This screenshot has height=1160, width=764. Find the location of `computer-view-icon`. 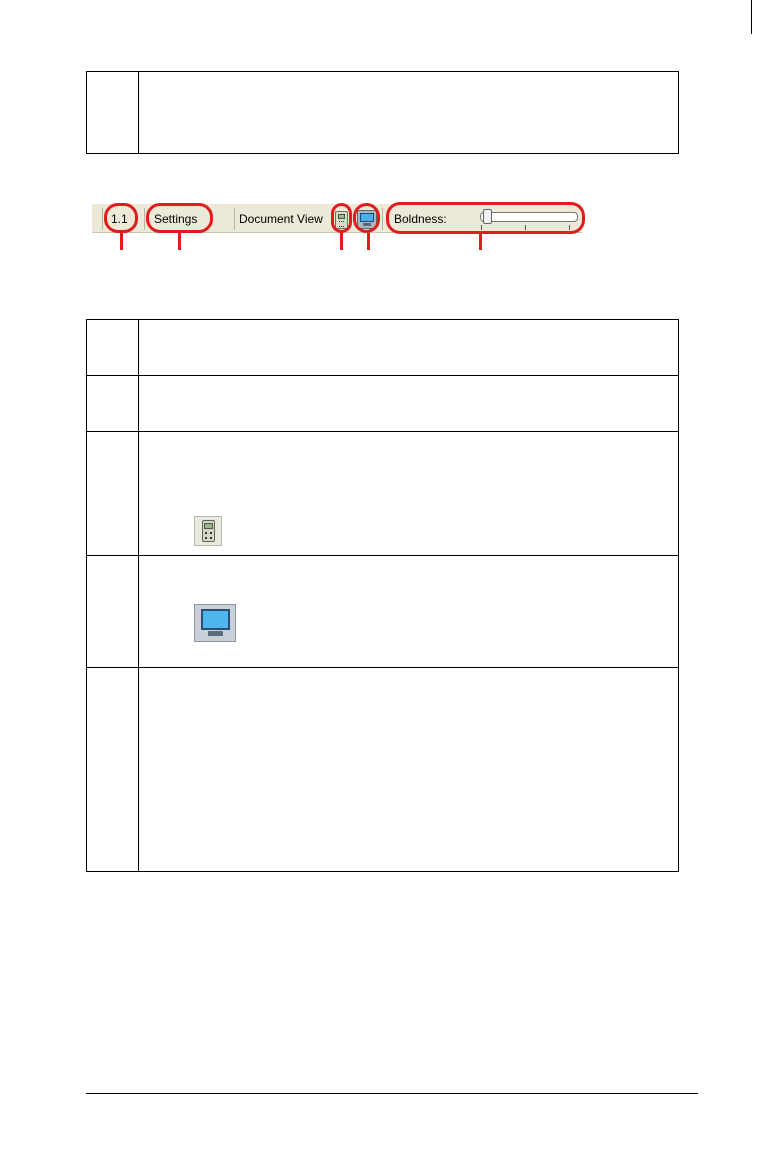

computer-view-icon is located at coordinates (215, 623).